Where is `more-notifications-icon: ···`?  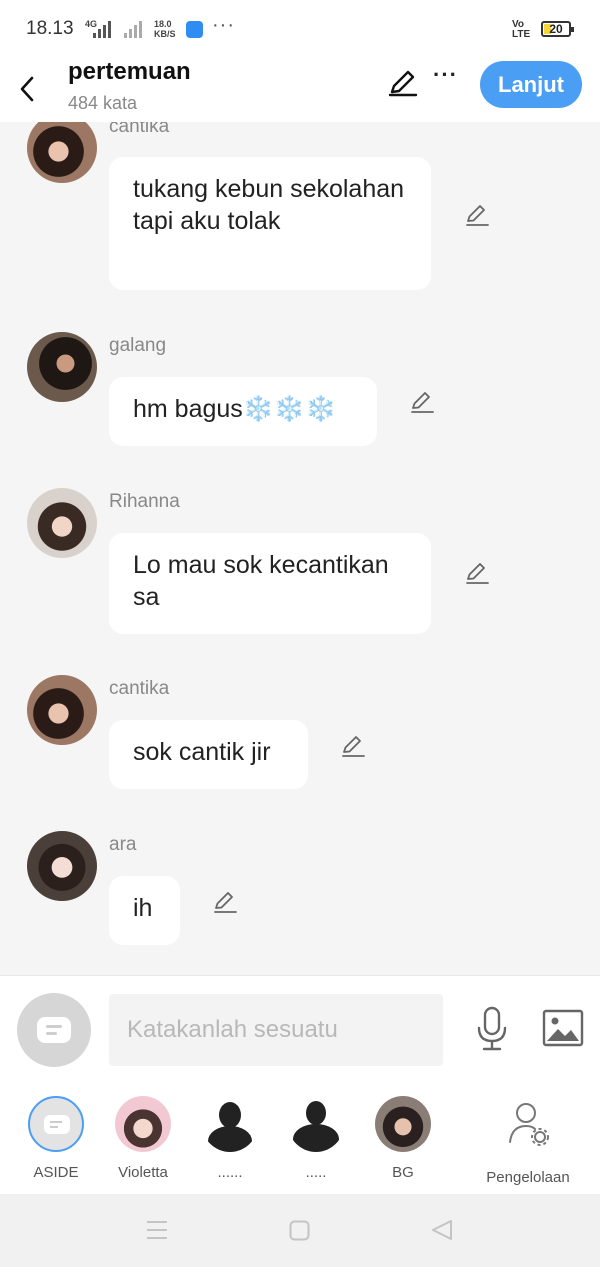 more-notifications-icon: ··· is located at coordinates (223, 25).